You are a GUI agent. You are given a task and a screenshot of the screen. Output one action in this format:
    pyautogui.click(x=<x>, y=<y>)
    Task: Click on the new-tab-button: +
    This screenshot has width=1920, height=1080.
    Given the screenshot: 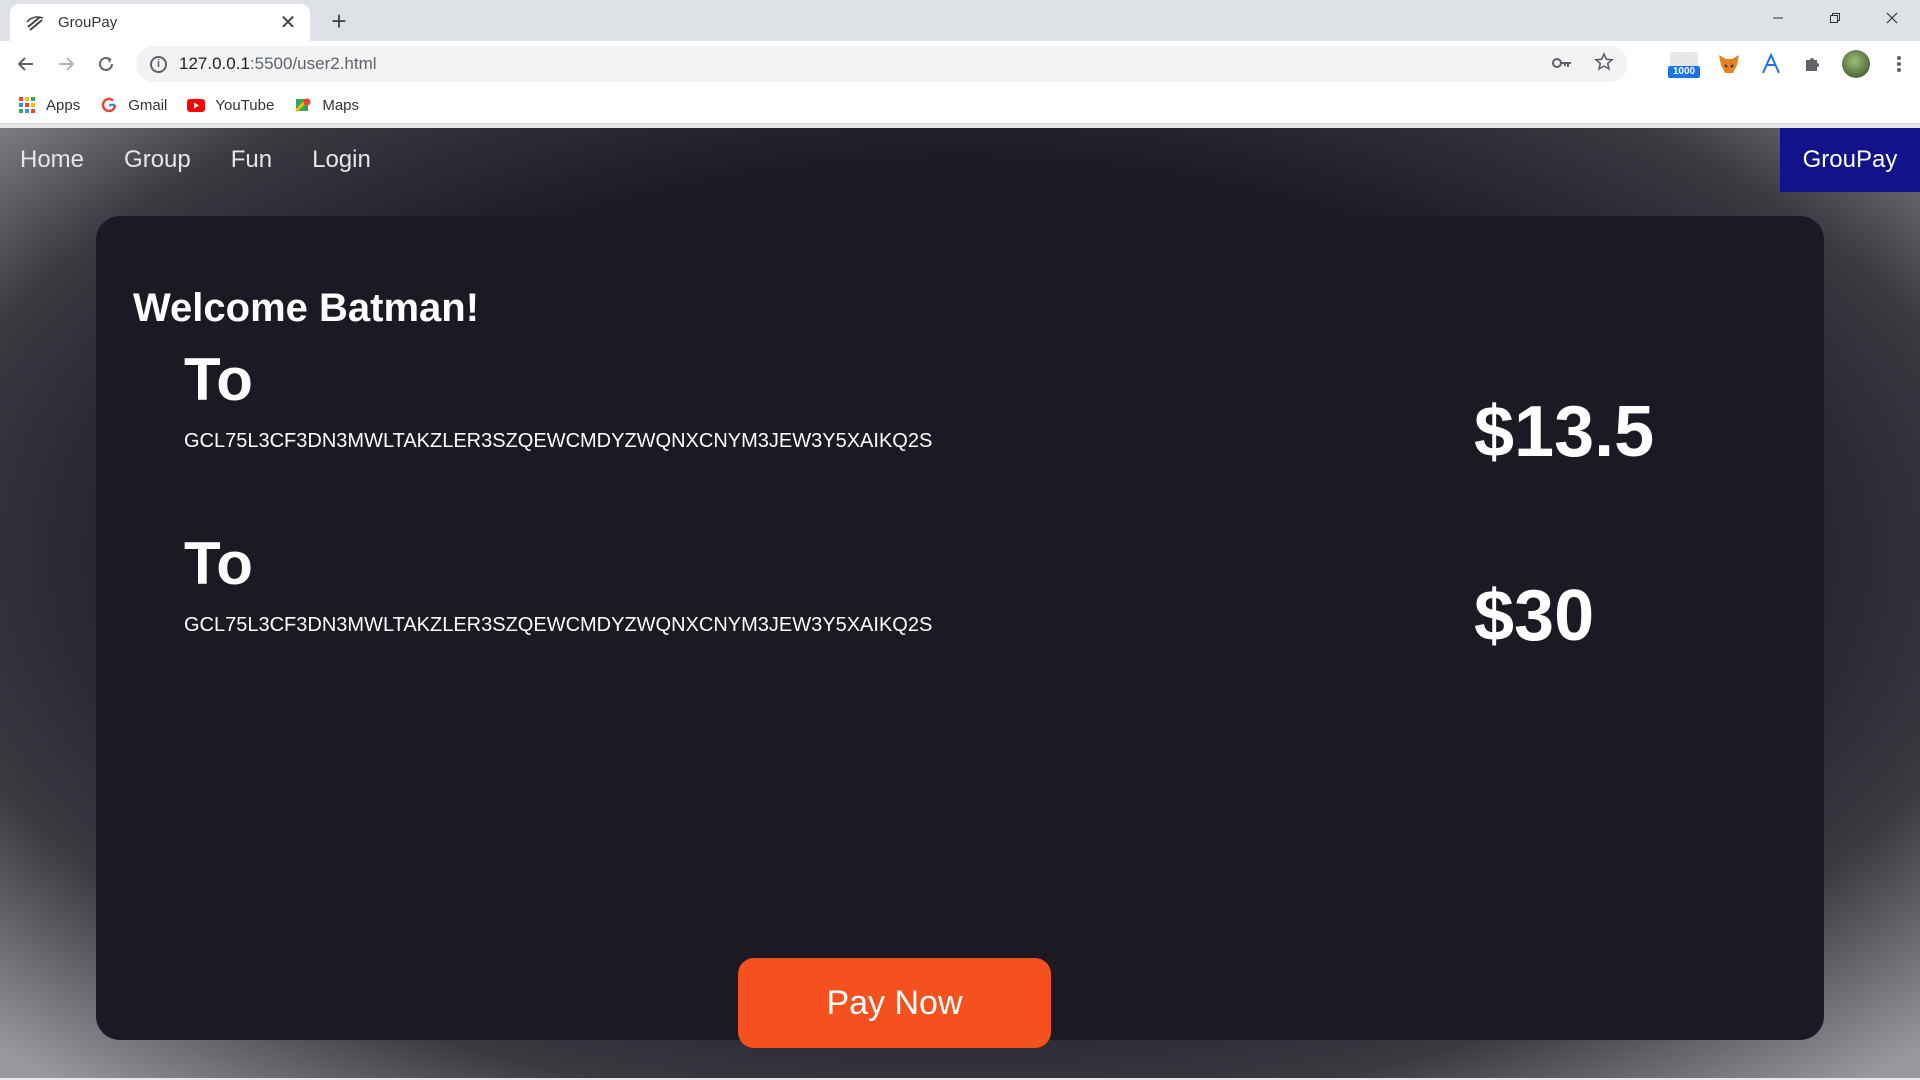 What is the action you would take?
    pyautogui.click(x=339, y=22)
    